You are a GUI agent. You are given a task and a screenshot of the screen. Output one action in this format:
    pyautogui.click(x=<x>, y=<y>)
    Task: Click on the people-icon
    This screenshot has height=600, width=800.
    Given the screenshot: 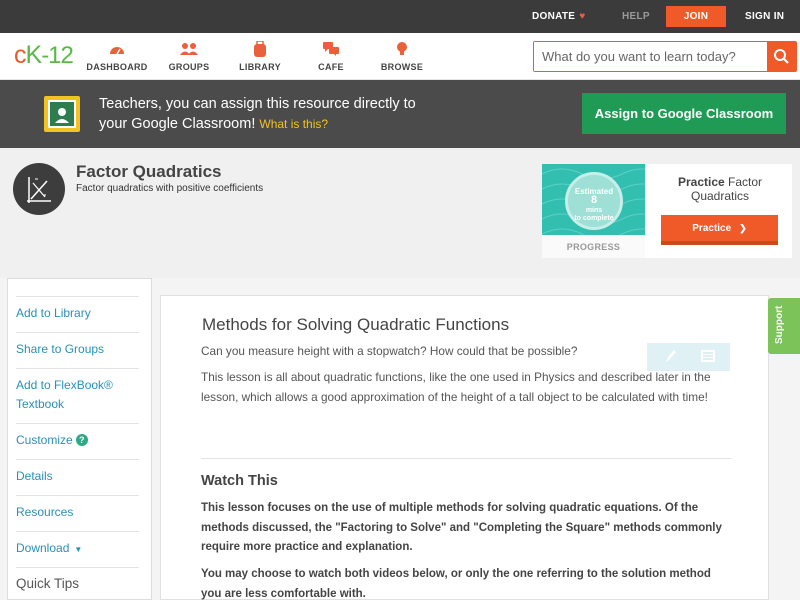 What is the action you would take?
    pyautogui.click(x=189, y=49)
    